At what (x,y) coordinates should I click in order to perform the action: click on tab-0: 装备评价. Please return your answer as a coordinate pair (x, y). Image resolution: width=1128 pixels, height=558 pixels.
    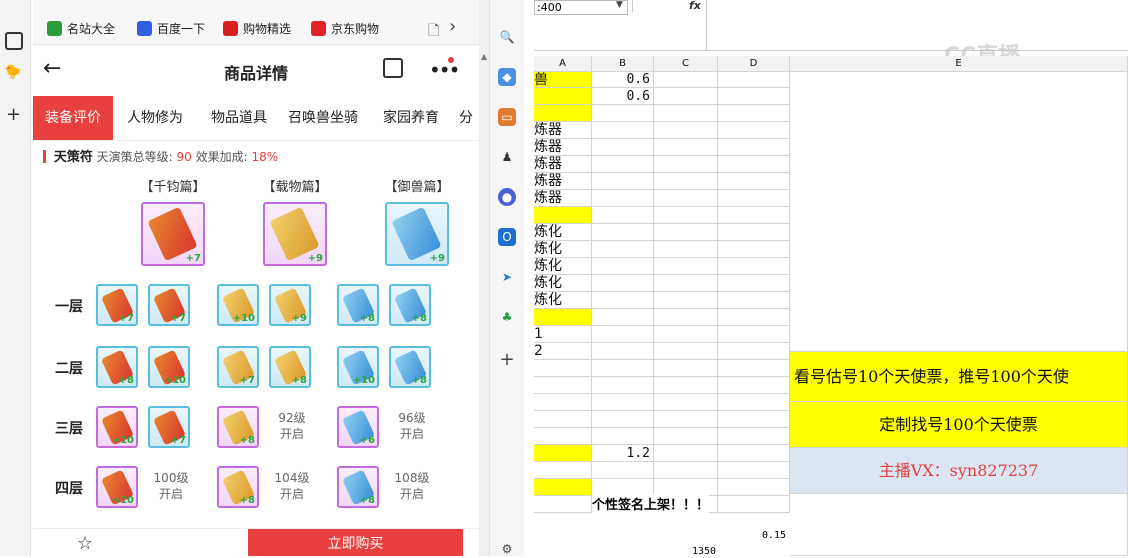
    Looking at the image, I should click on (73, 118).